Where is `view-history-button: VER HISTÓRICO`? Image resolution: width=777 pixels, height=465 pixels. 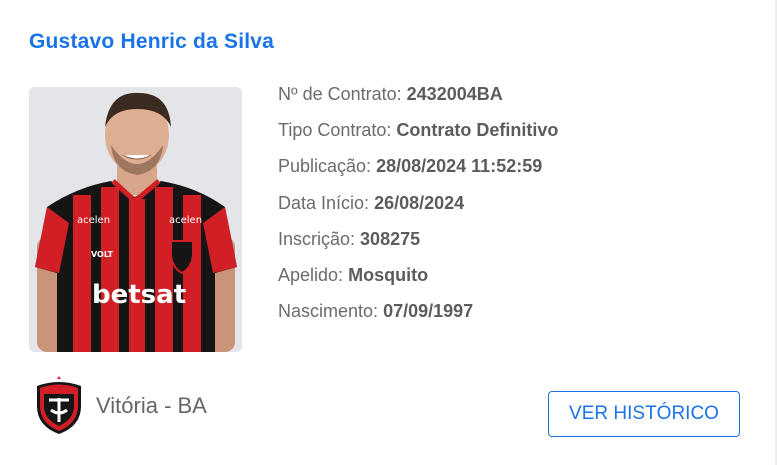
view-history-button: VER HISTÓRICO is located at coordinates (644, 414).